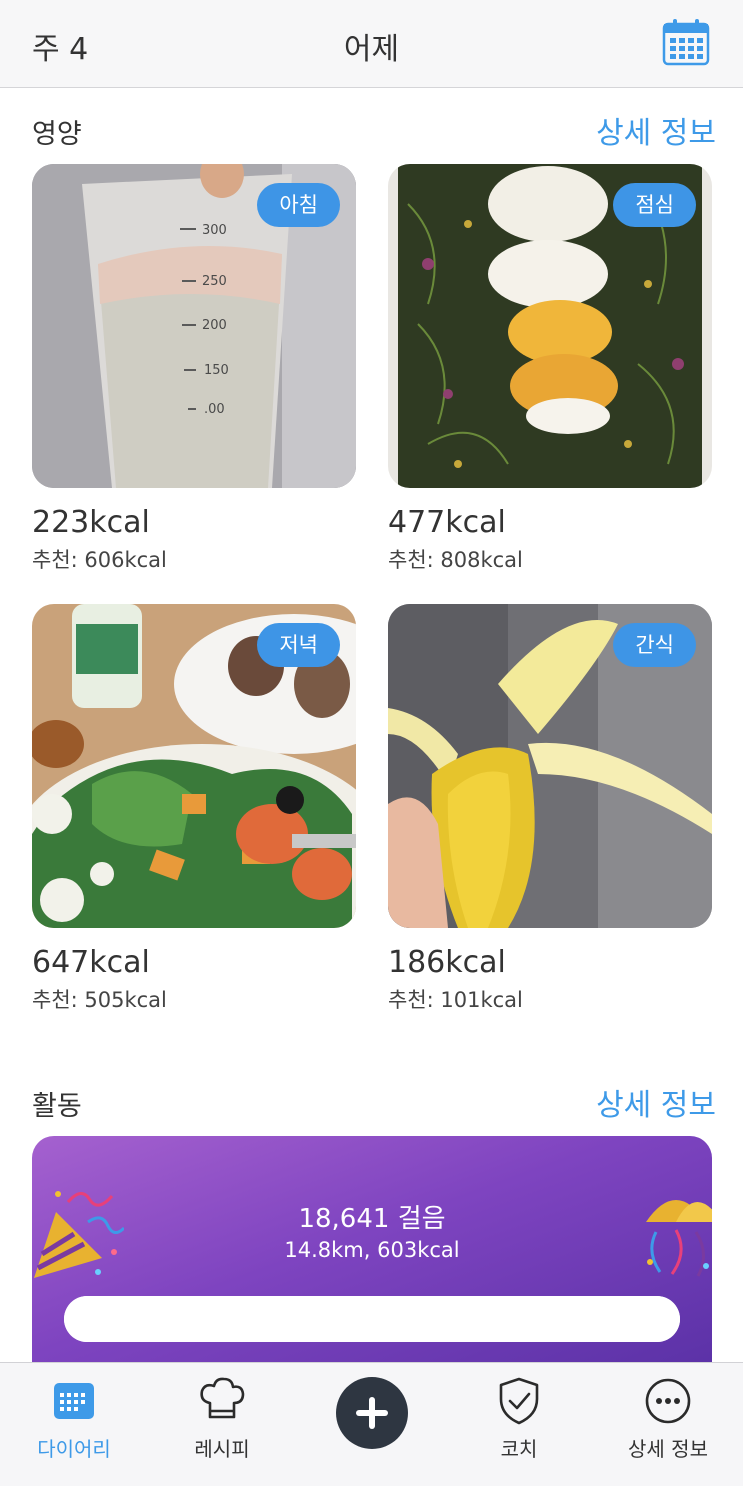  What do you see at coordinates (371, 49) in the screenshot?
I see `page-title: 어제` at bounding box center [371, 49].